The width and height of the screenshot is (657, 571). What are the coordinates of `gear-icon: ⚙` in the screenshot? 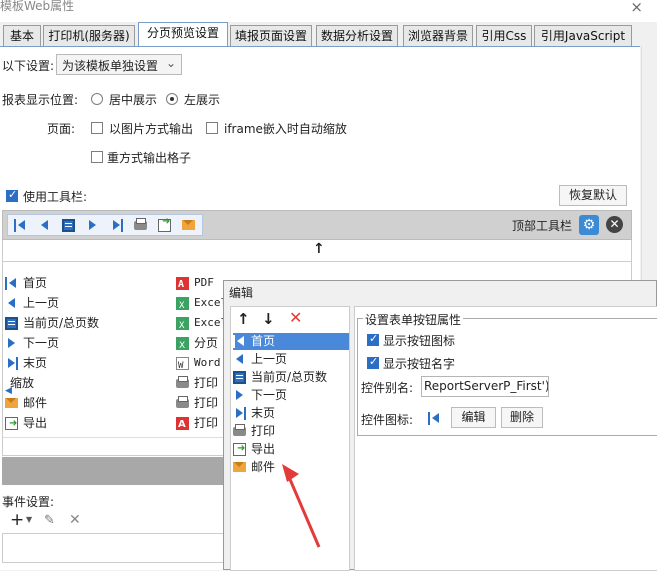 It's located at (589, 225).